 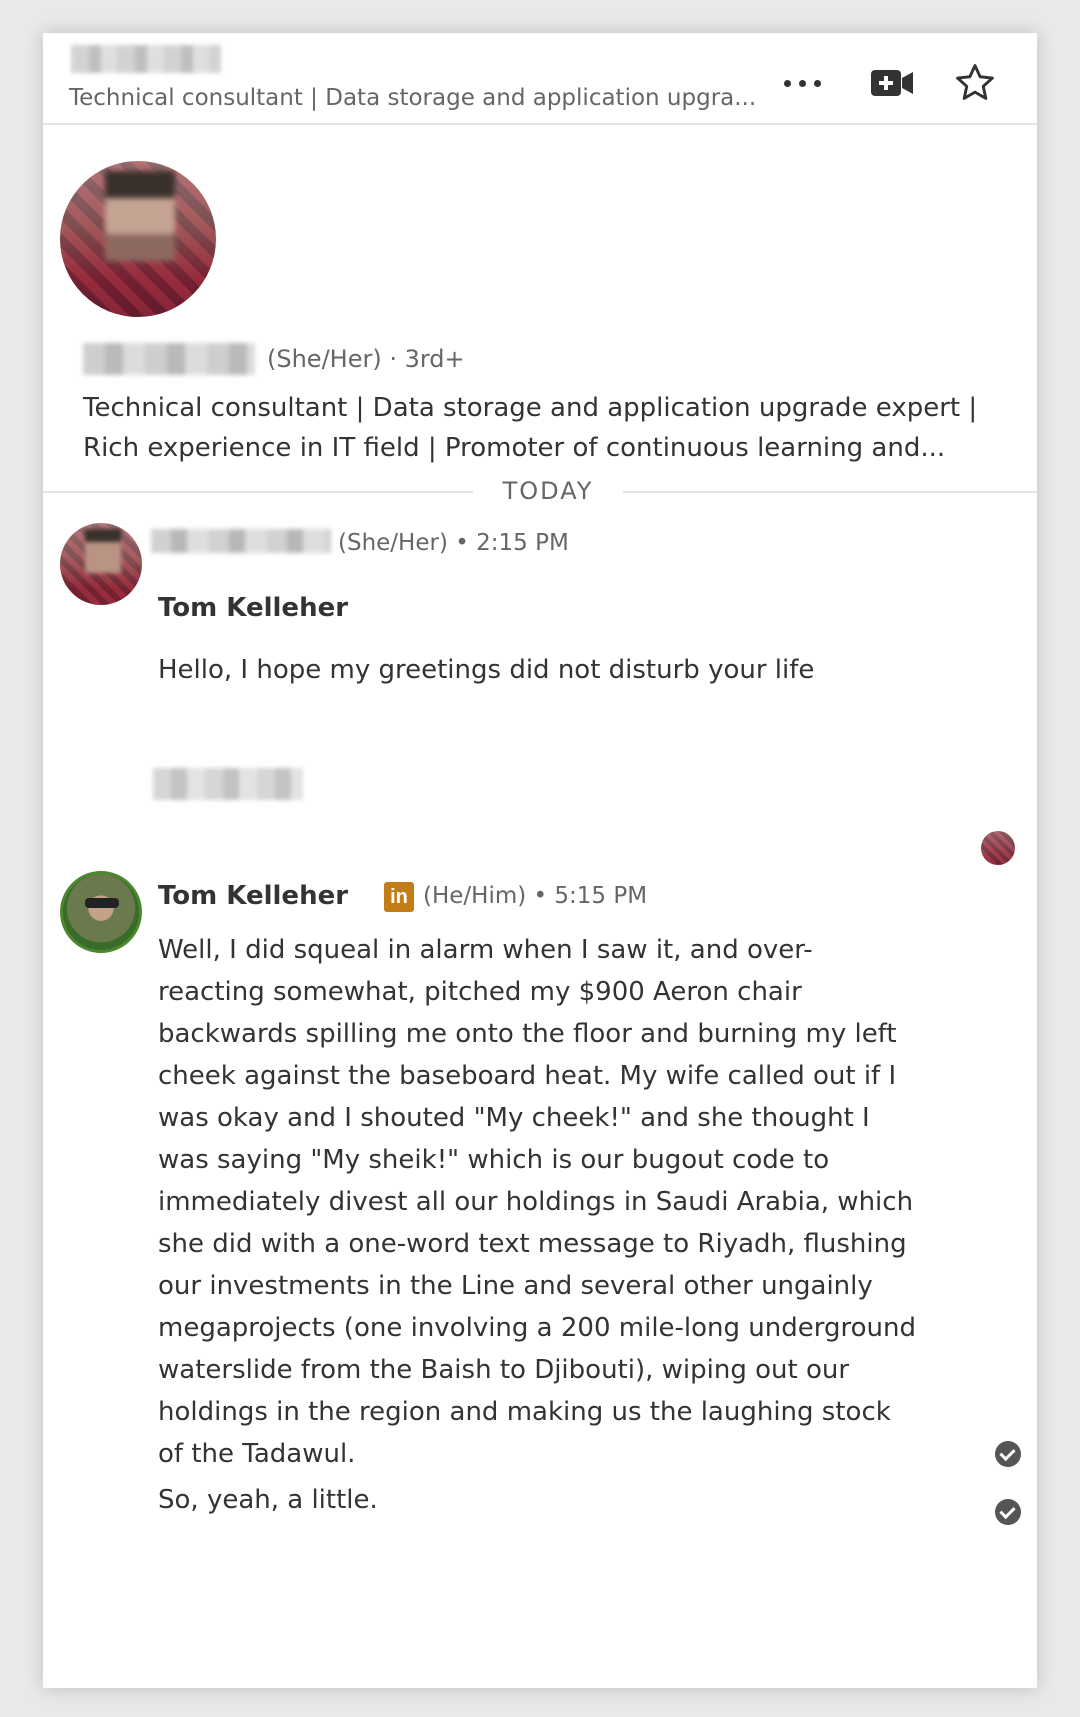 What do you see at coordinates (253, 896) in the screenshot?
I see `message-sender-name: Tom Kelleher` at bounding box center [253, 896].